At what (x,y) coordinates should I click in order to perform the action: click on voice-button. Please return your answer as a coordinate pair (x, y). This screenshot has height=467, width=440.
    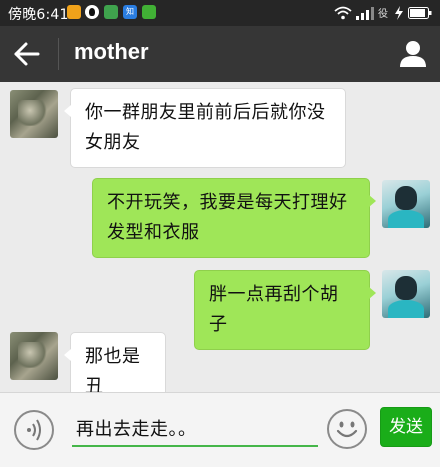
    Looking at the image, I should click on (34, 430).